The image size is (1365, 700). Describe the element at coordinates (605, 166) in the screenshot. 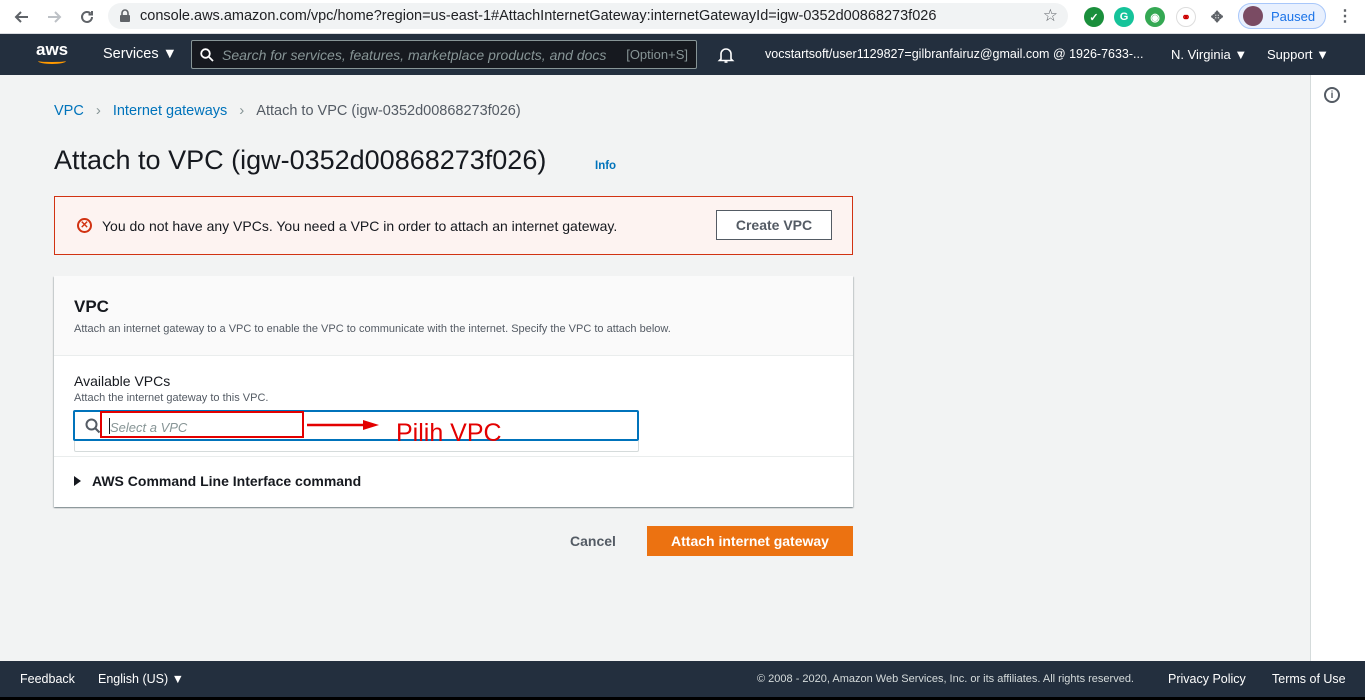

I see `info-link: Info` at that location.